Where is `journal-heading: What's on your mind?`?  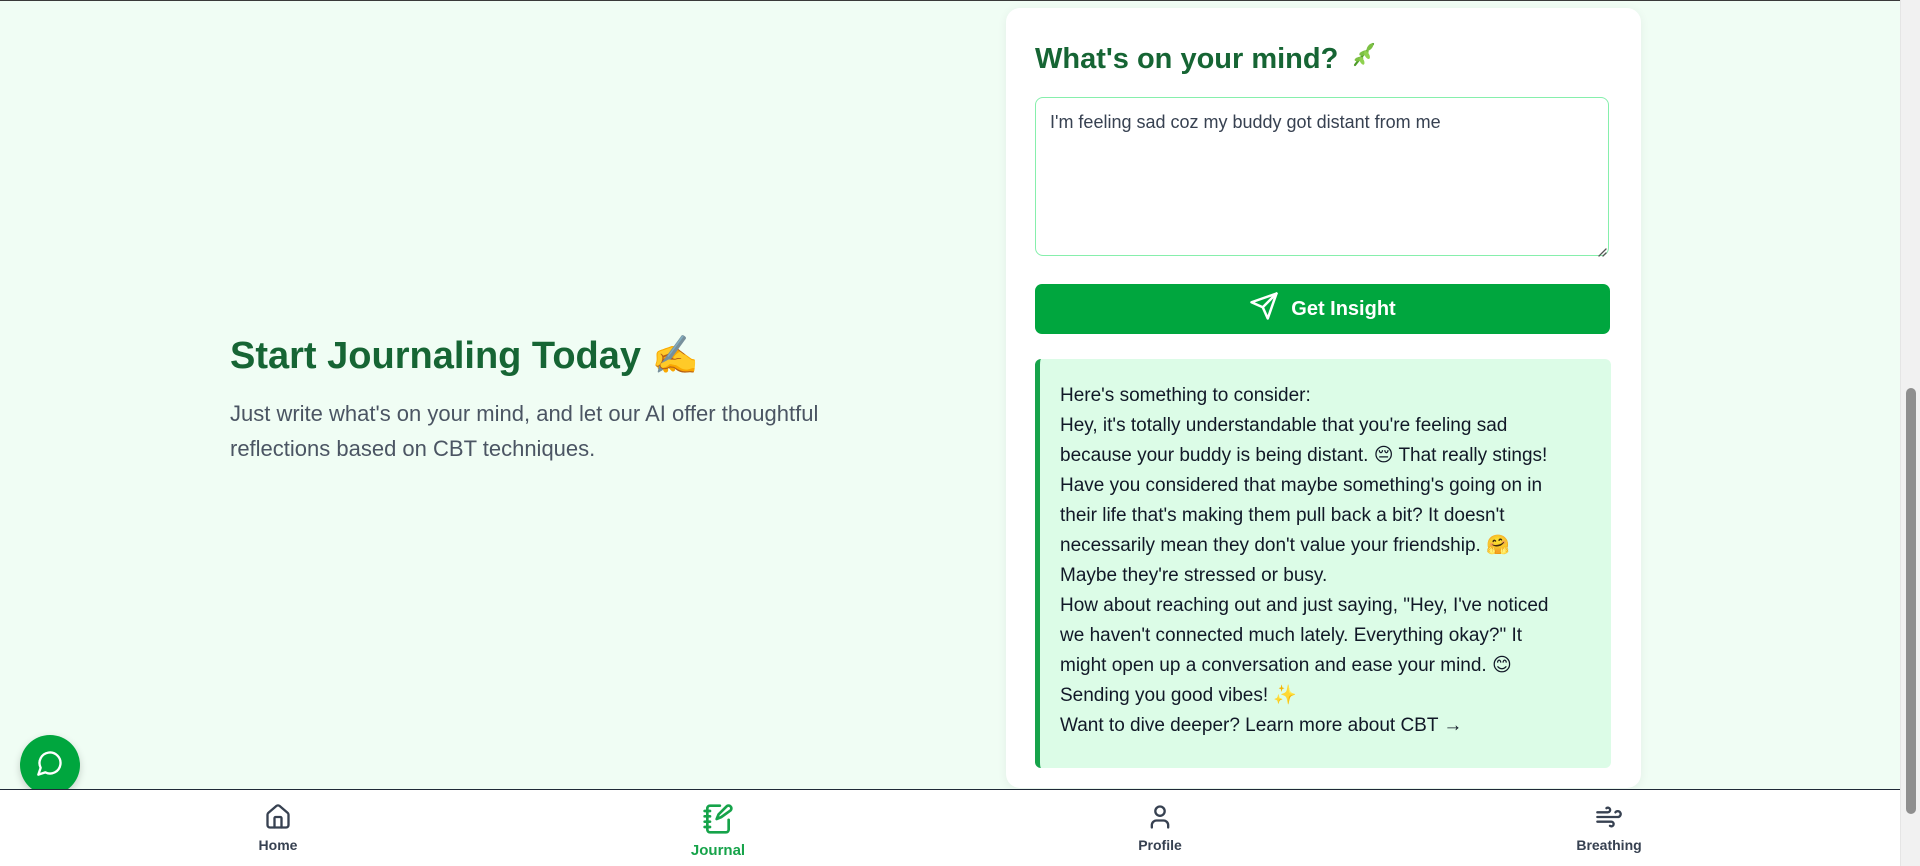
journal-heading: What's on your mind? is located at coordinates (1206, 59).